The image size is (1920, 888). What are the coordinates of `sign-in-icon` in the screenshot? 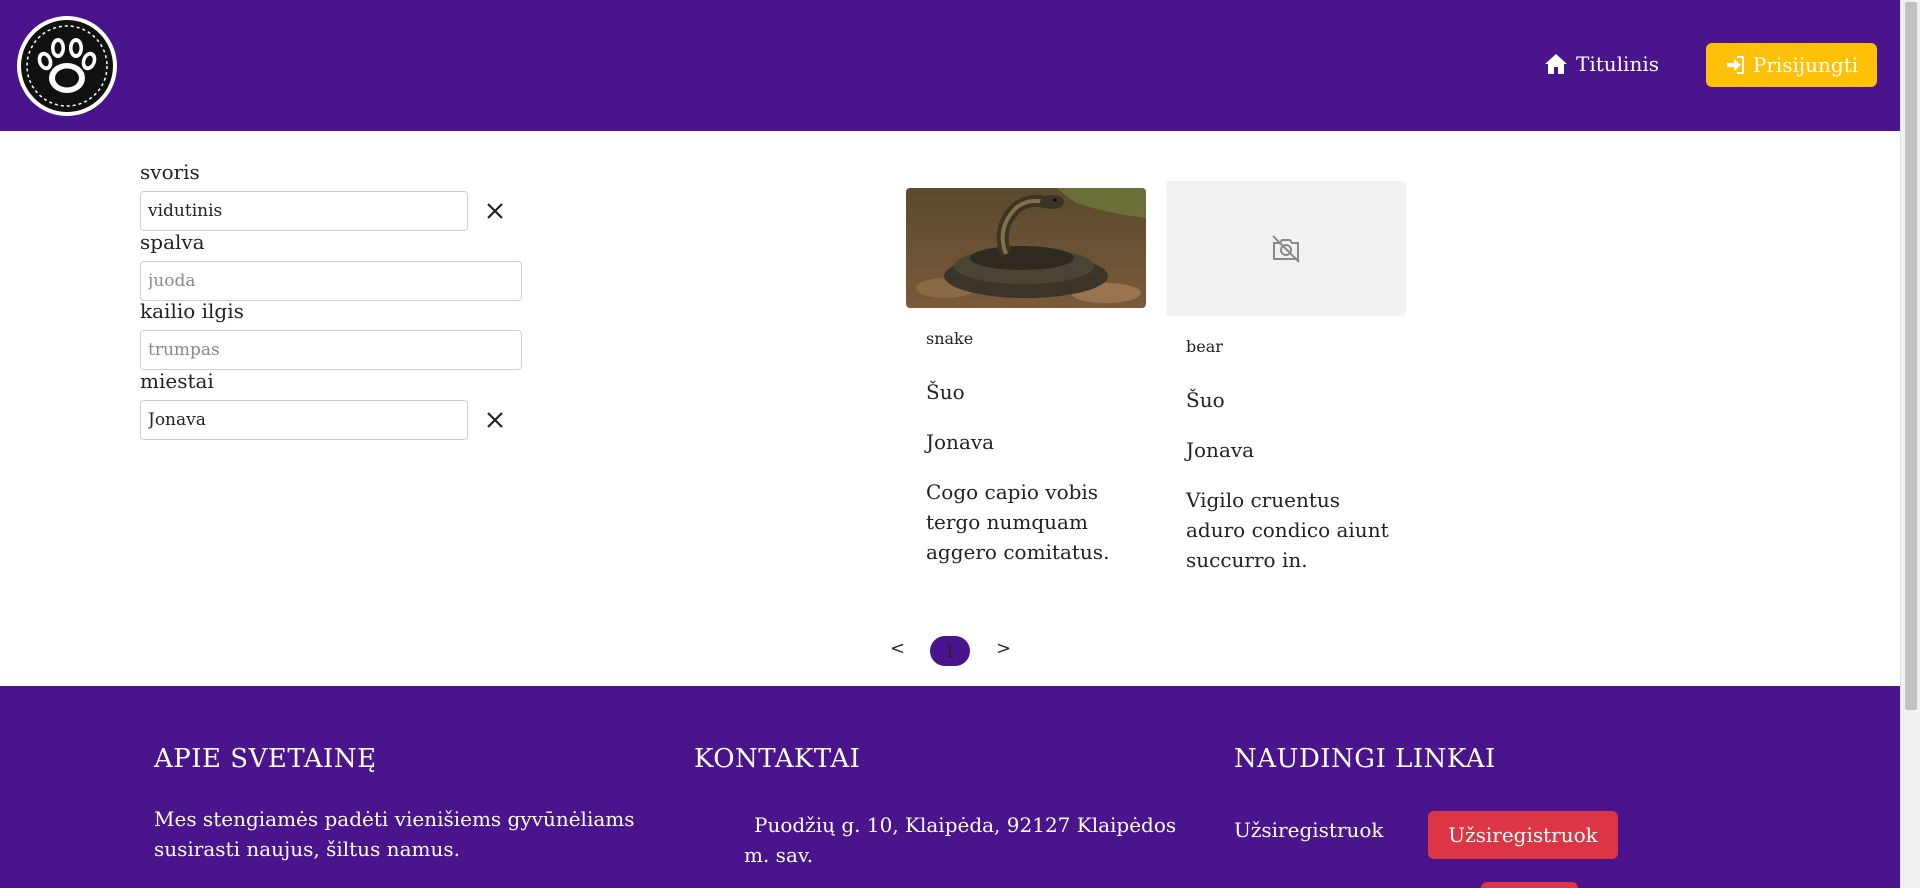 It's located at (1735, 65).